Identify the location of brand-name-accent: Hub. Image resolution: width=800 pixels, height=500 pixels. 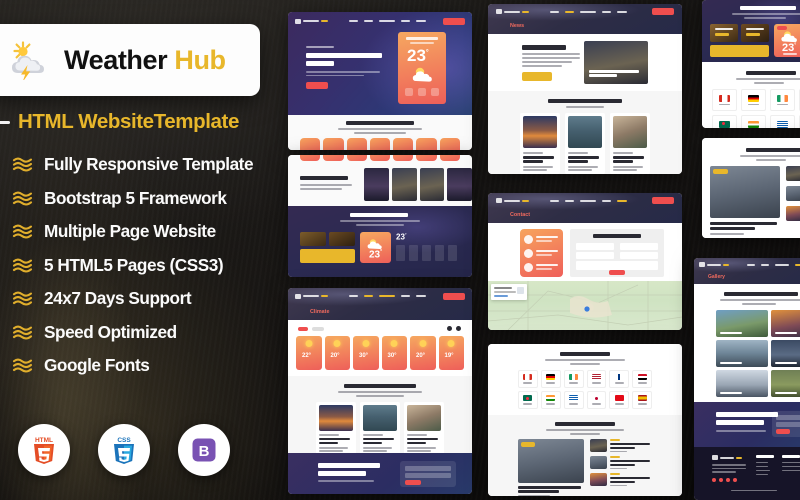
(200, 59).